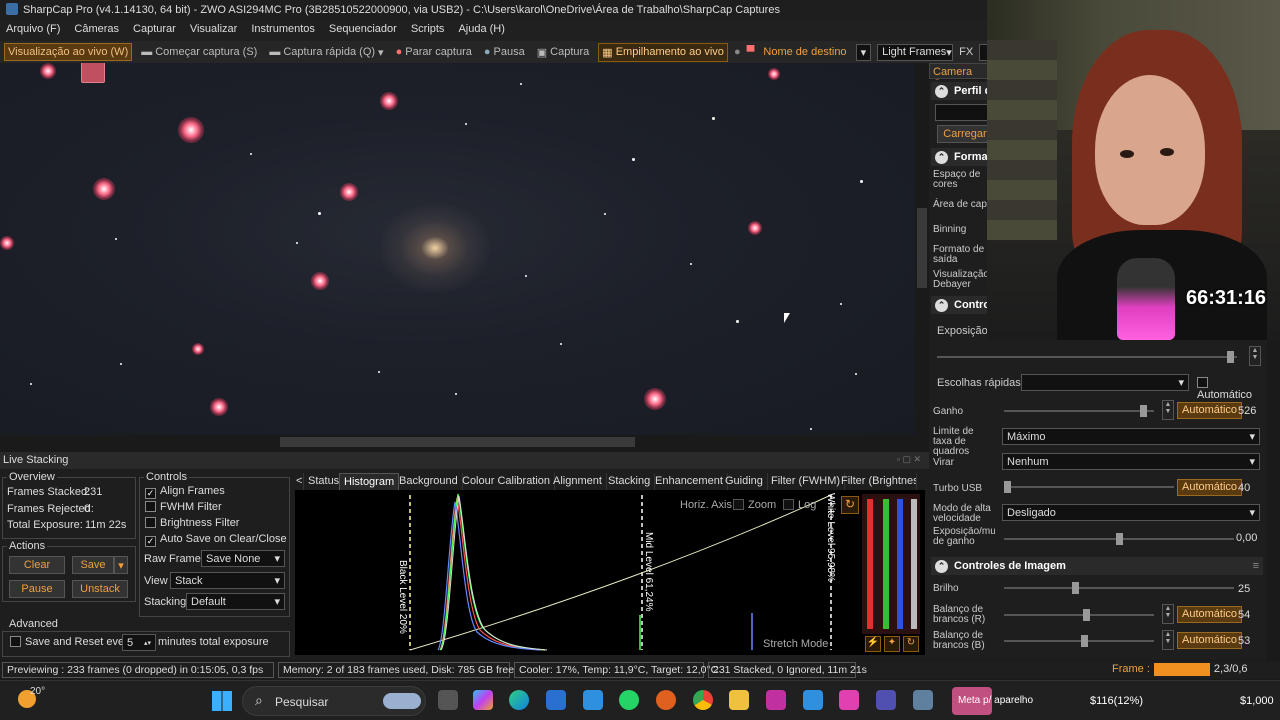 Image resolution: width=1280 pixels, height=720 pixels. What do you see at coordinates (507, 481) in the screenshot?
I see `tab-colour-calibration: Colour Calibration` at bounding box center [507, 481].